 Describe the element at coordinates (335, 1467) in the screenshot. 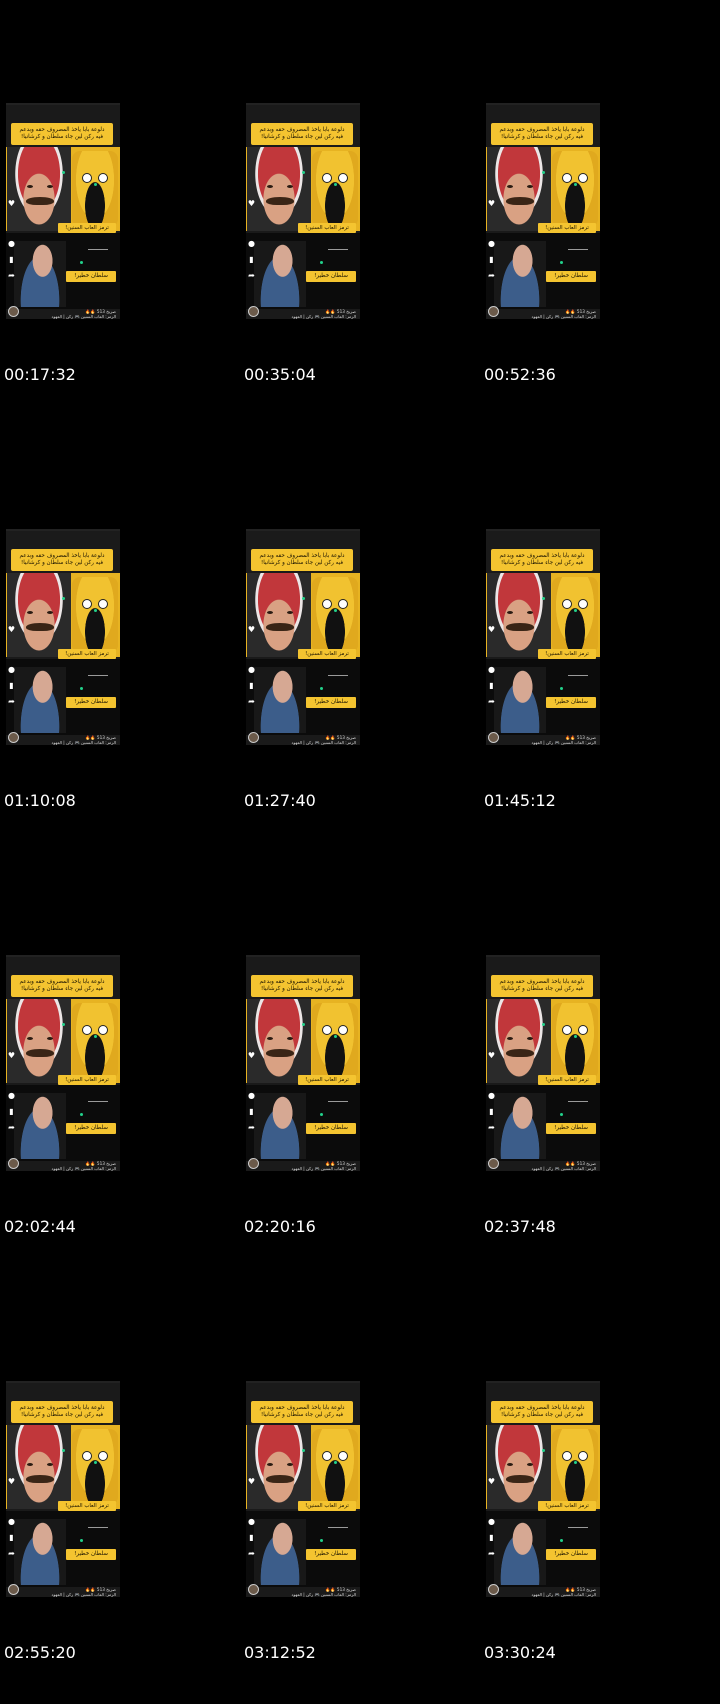

I see `cartoon-character` at that location.